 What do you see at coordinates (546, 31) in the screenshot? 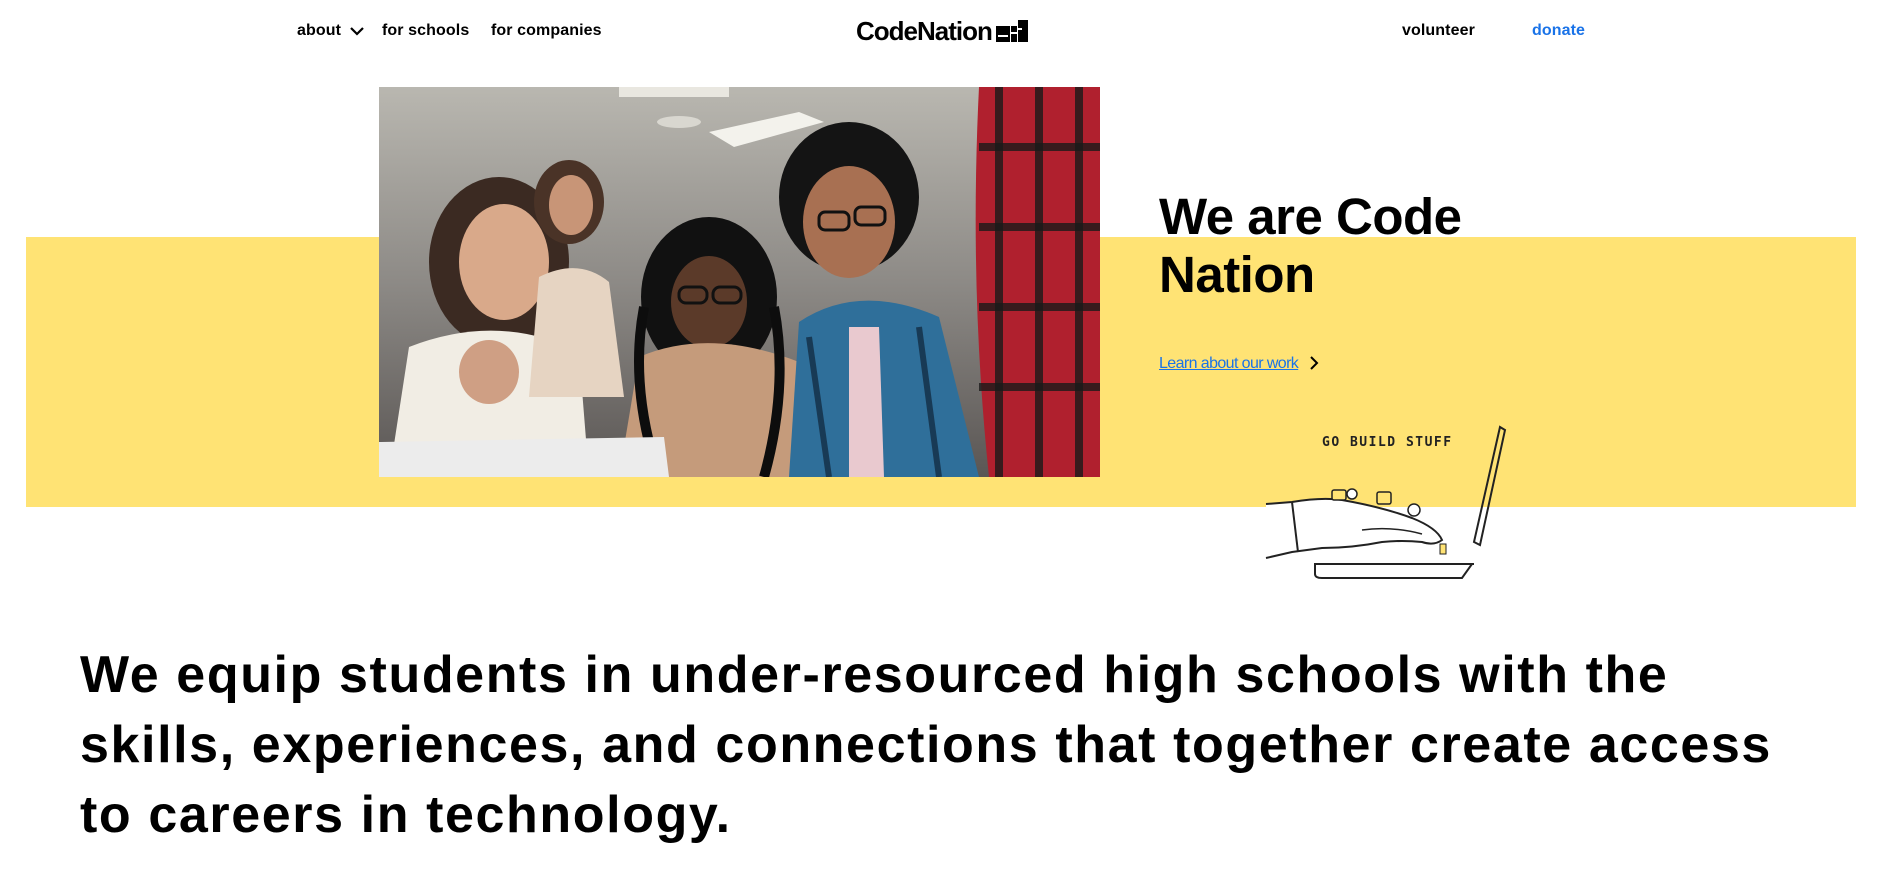
I see `nav-for-companies: for companies` at bounding box center [546, 31].